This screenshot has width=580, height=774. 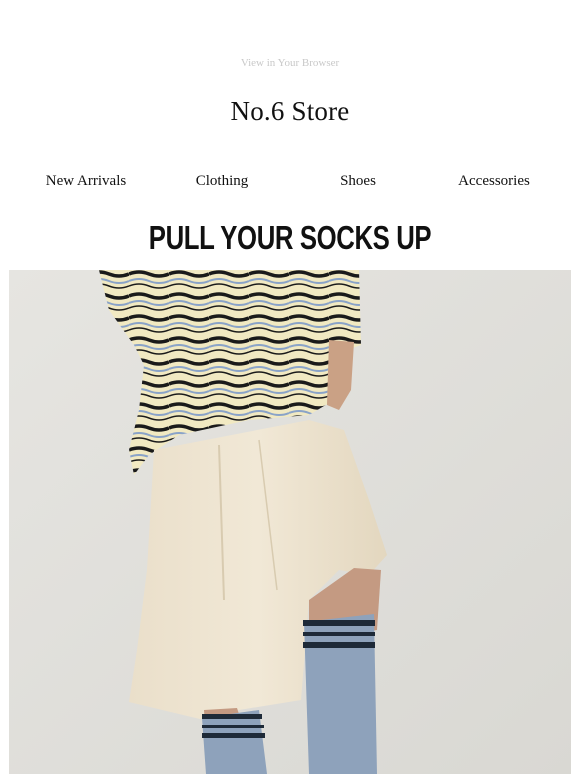 What do you see at coordinates (290, 183) in the screenshot?
I see `main-nav: New Arrivals Clothing Shoes Accessories` at bounding box center [290, 183].